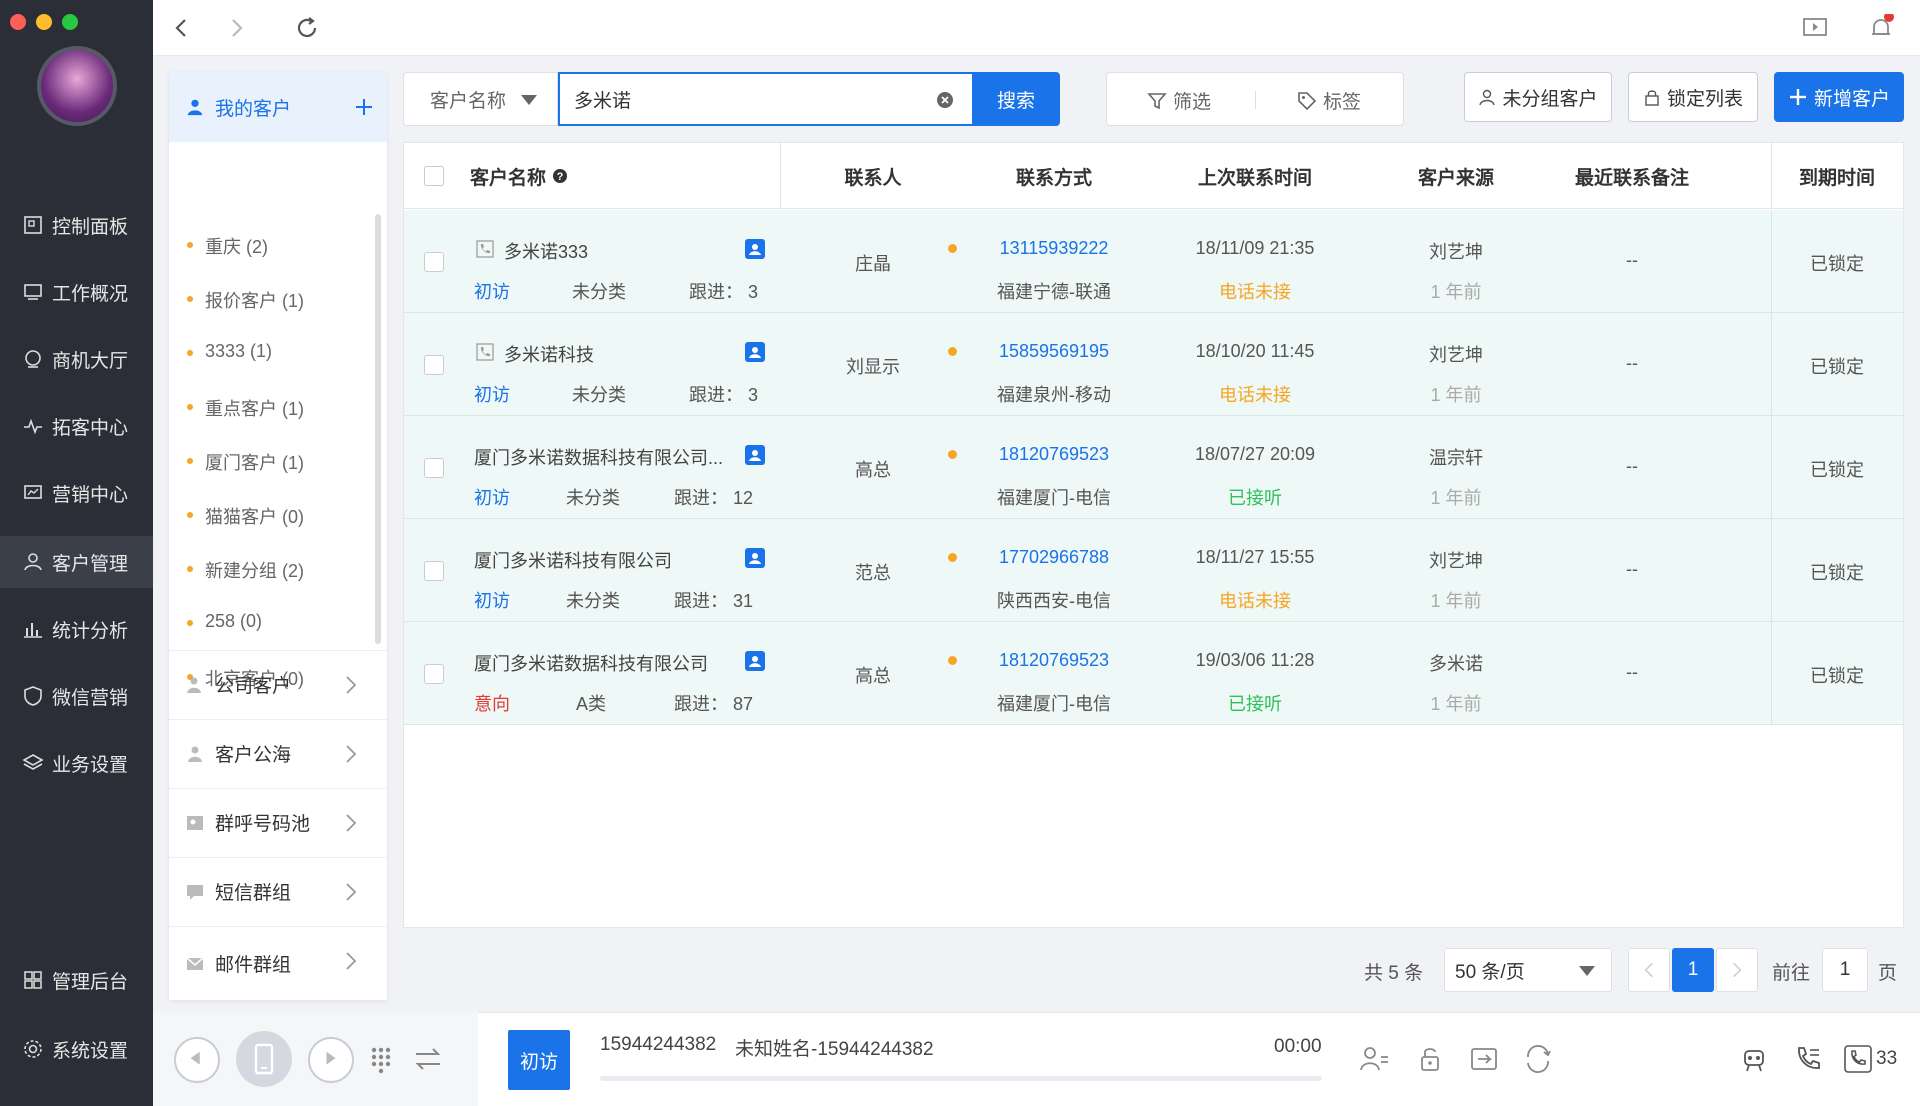 The width and height of the screenshot is (1920, 1106). Describe the element at coordinates (254, 516) in the screenshot. I see `group-item: 猫猫客户 (0)` at that location.